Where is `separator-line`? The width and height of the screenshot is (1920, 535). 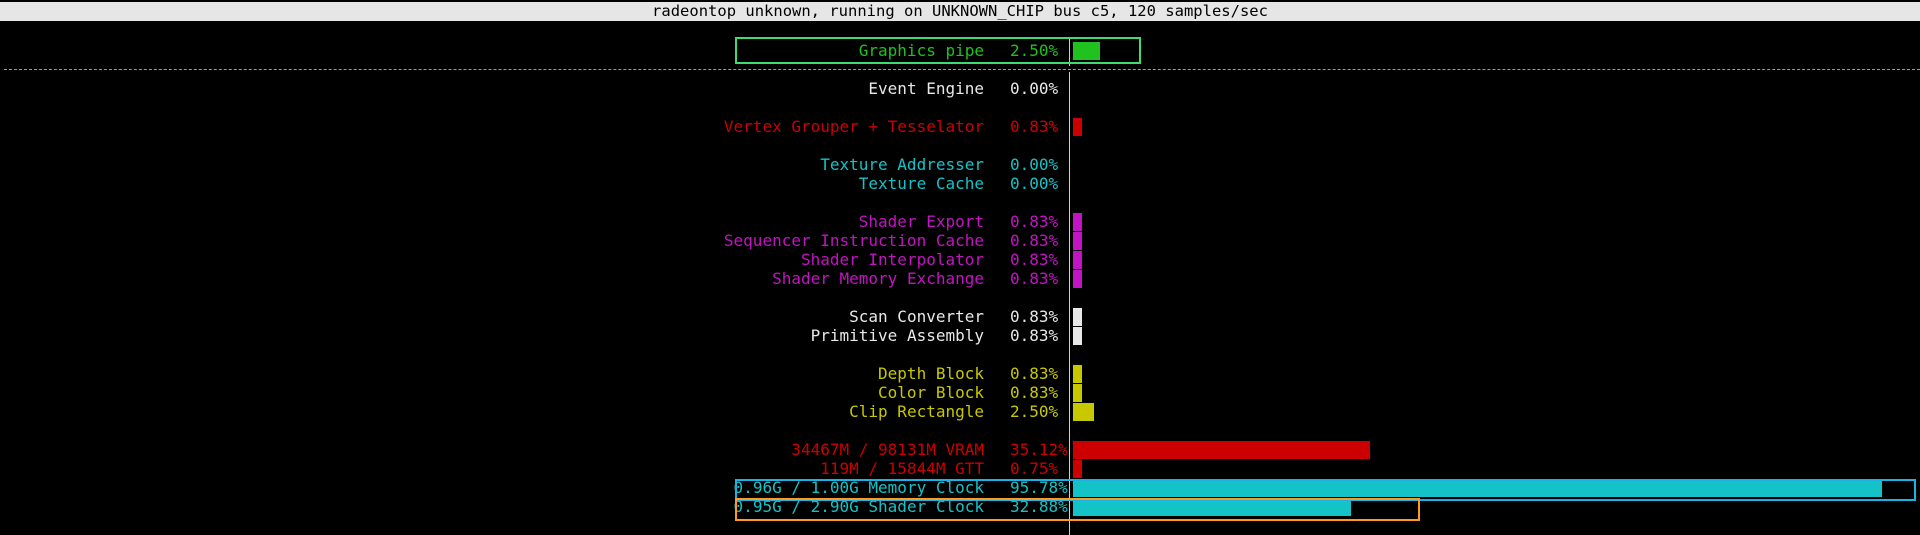 separator-line is located at coordinates (962, 69).